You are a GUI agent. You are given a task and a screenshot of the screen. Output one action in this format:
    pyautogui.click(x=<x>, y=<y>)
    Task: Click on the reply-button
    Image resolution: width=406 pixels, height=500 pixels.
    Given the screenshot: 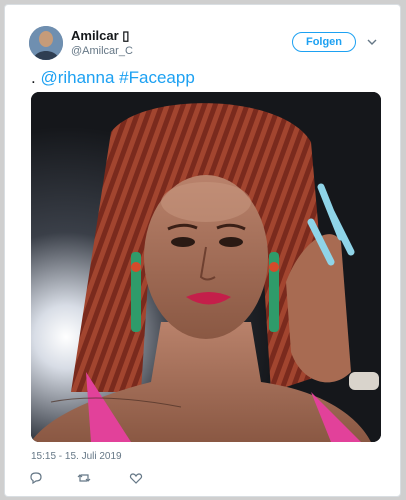 What is the action you would take?
    pyautogui.click(x=36, y=478)
    